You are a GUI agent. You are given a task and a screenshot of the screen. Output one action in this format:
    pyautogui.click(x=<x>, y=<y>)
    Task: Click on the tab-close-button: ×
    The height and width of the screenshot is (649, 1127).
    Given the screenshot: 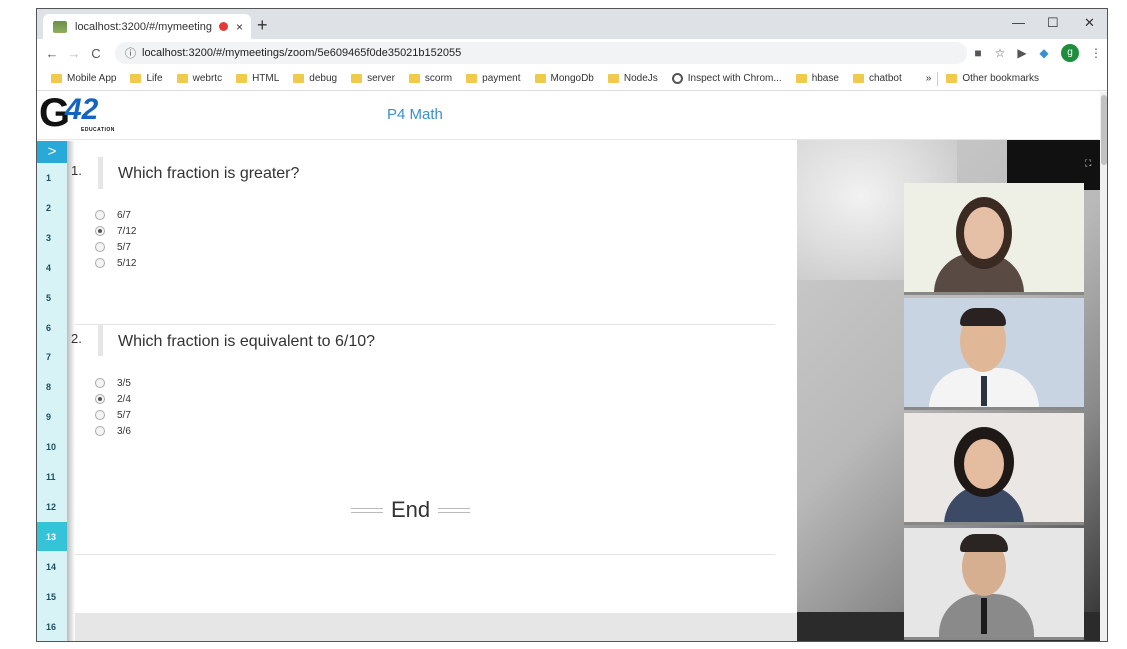 What is the action you would take?
    pyautogui.click(x=239, y=27)
    